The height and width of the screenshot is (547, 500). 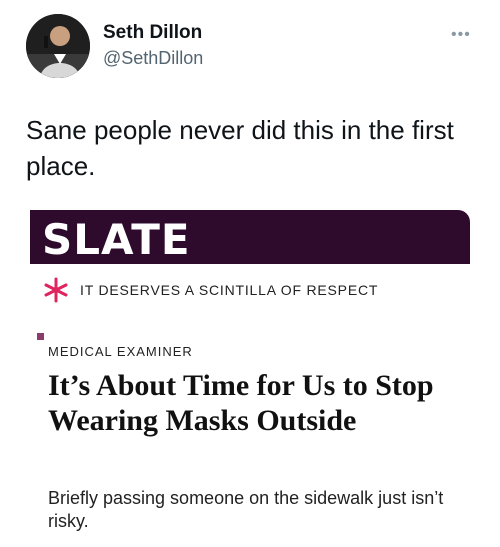 I want to click on tagline-row: IT DESERVES A SCINTILLA OF RESPECT, so click(x=210, y=290).